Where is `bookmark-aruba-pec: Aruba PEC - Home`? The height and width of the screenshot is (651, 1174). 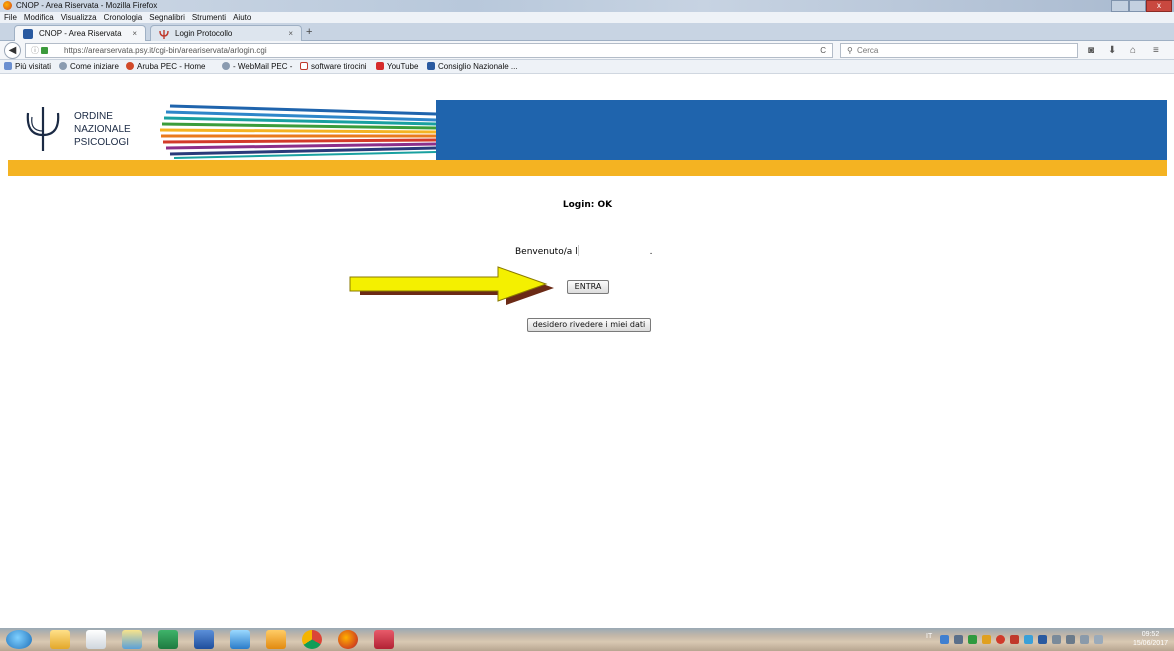
bookmark-aruba-pec: Aruba PEC - Home is located at coordinates (165, 67).